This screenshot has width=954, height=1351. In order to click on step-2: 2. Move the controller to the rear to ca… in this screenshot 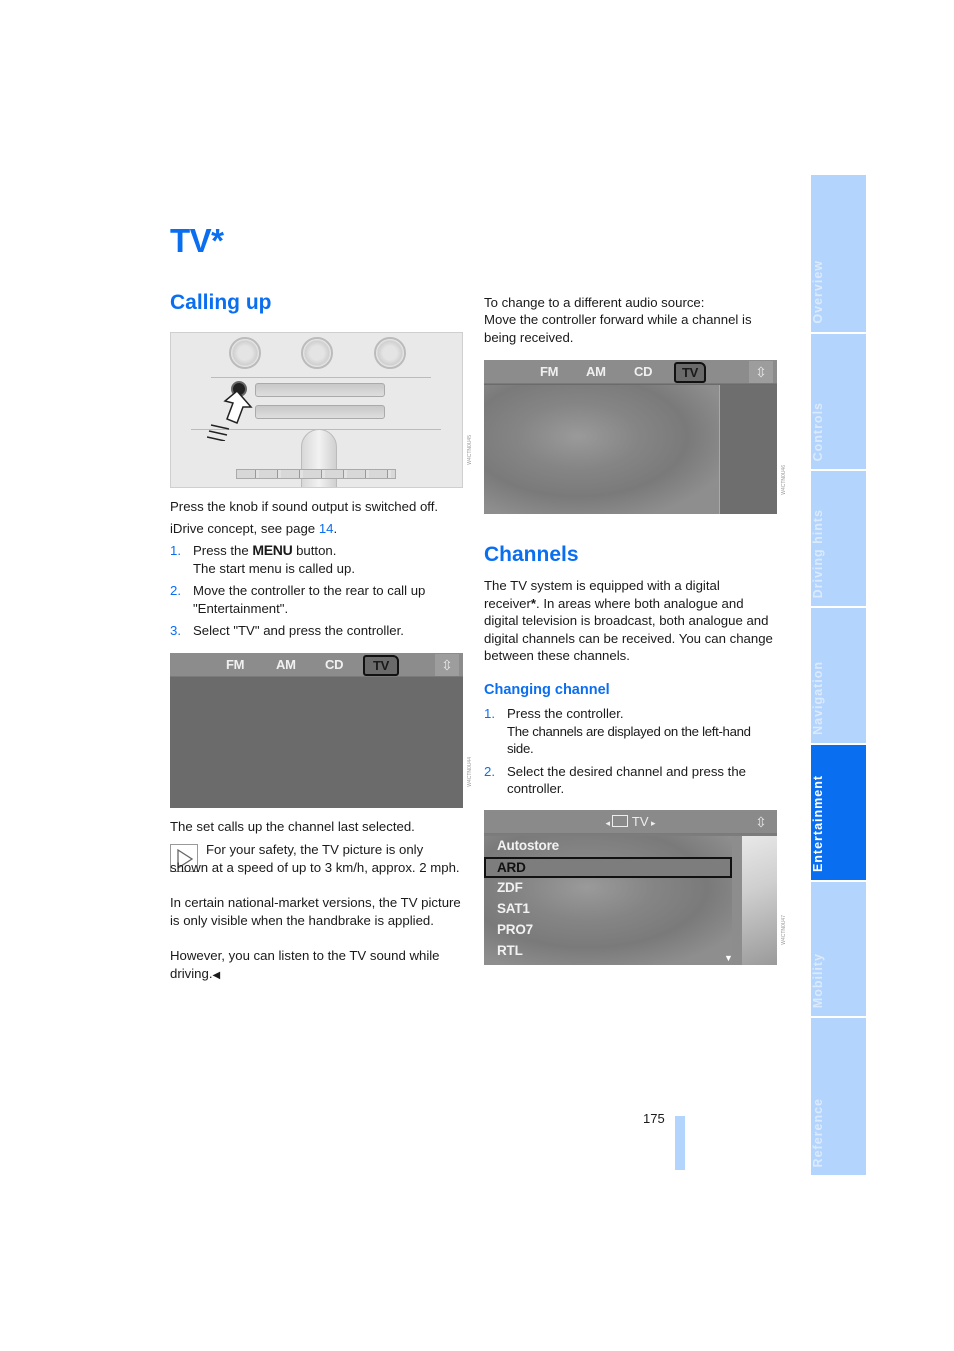, I will do `click(317, 599)`.